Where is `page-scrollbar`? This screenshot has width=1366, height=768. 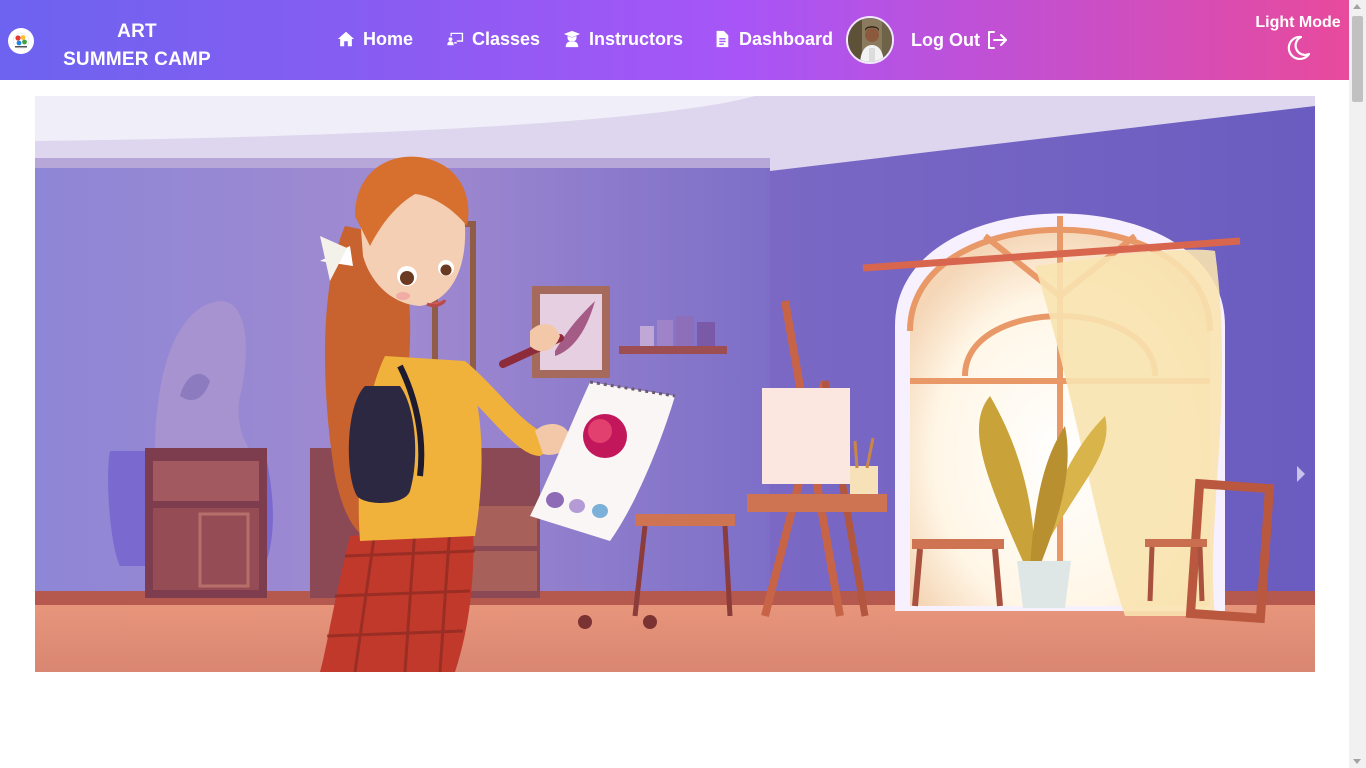 page-scrollbar is located at coordinates (1357, 384).